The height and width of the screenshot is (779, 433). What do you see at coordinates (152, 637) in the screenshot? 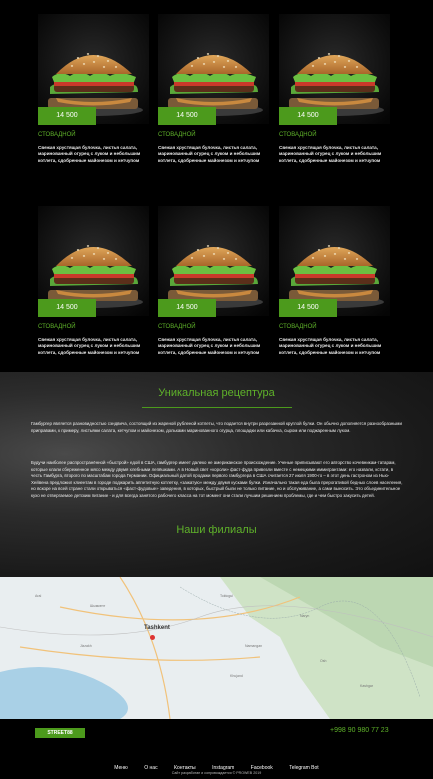
I see `map-pin-icon` at bounding box center [152, 637].